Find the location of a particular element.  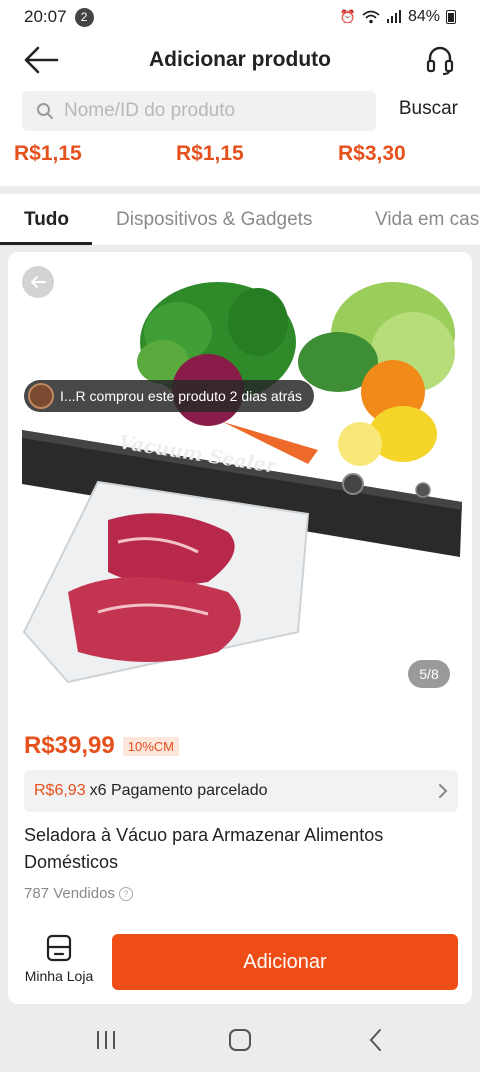

back-button is located at coordinates (41, 60).